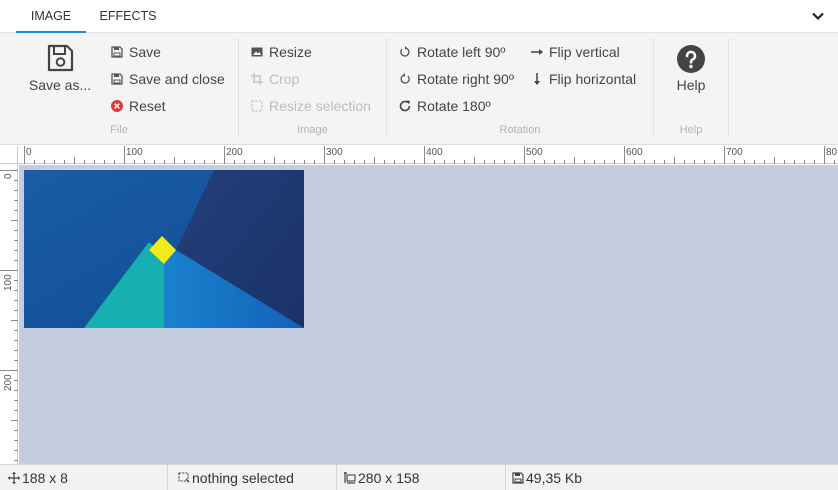 This screenshot has height=490, width=838. I want to click on reset-label: Reset, so click(147, 106).